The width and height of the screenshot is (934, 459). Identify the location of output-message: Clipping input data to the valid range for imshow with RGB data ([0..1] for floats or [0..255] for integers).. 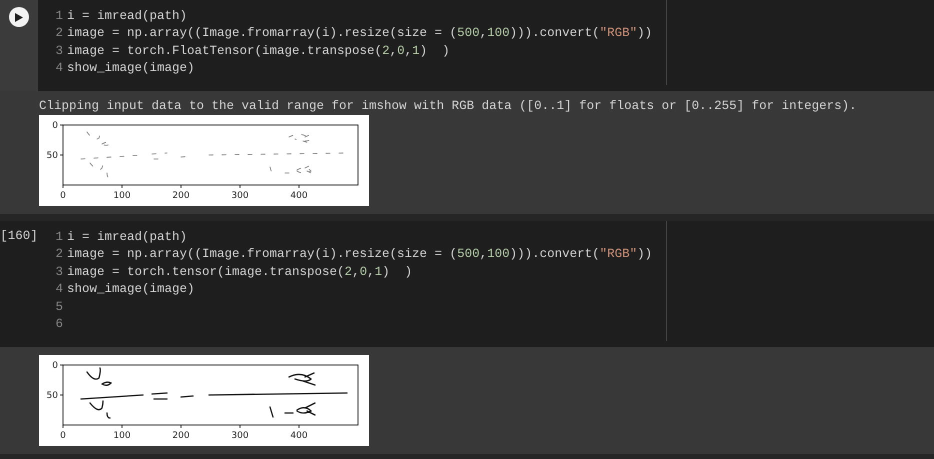
(448, 106).